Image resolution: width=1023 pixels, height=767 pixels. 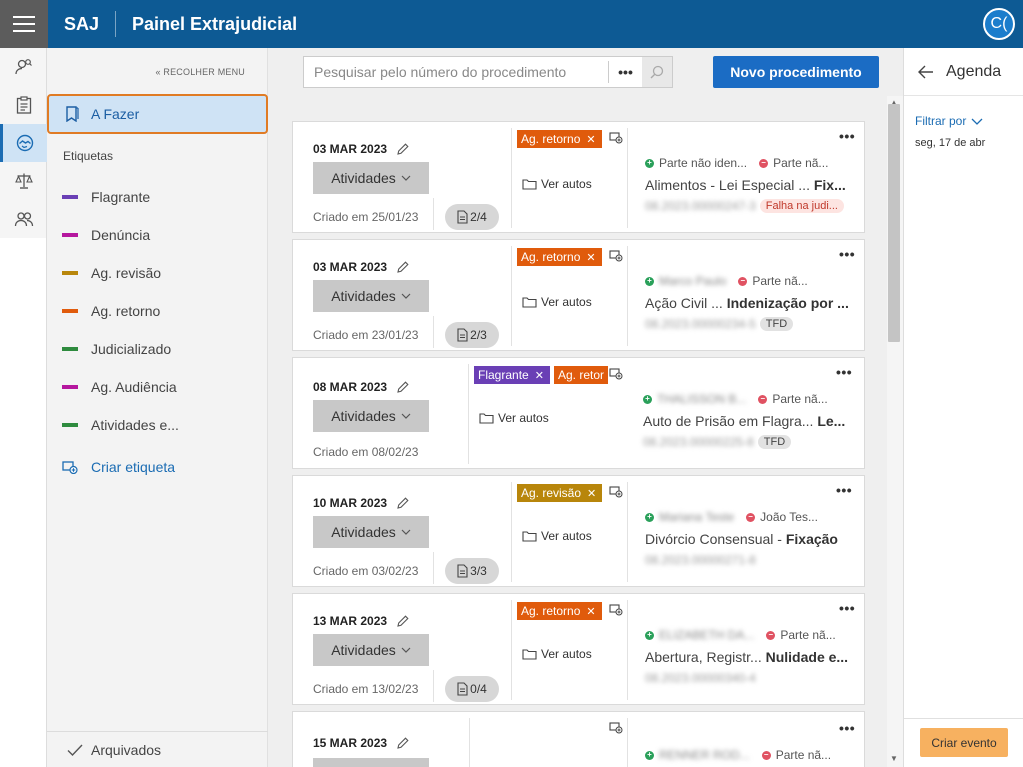 I want to click on tag-item-ag-audiencia: Ag. Audiência, so click(x=119, y=387).